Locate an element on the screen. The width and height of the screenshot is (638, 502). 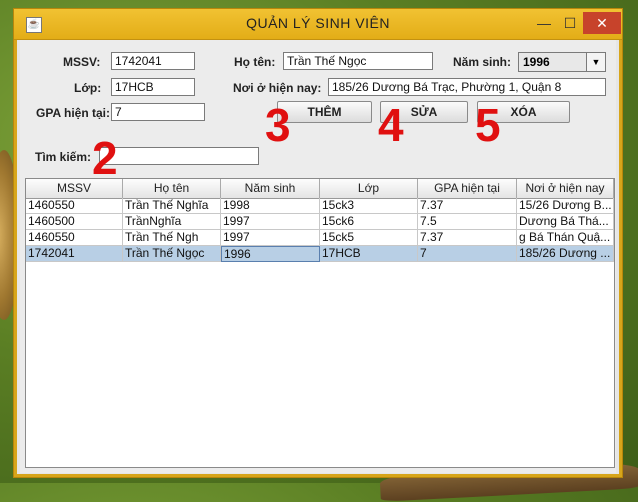
title-bar: ☕ QUẢN LÝ SINH VIÊN — ☐ ✕ is located at coordinates (318, 24).